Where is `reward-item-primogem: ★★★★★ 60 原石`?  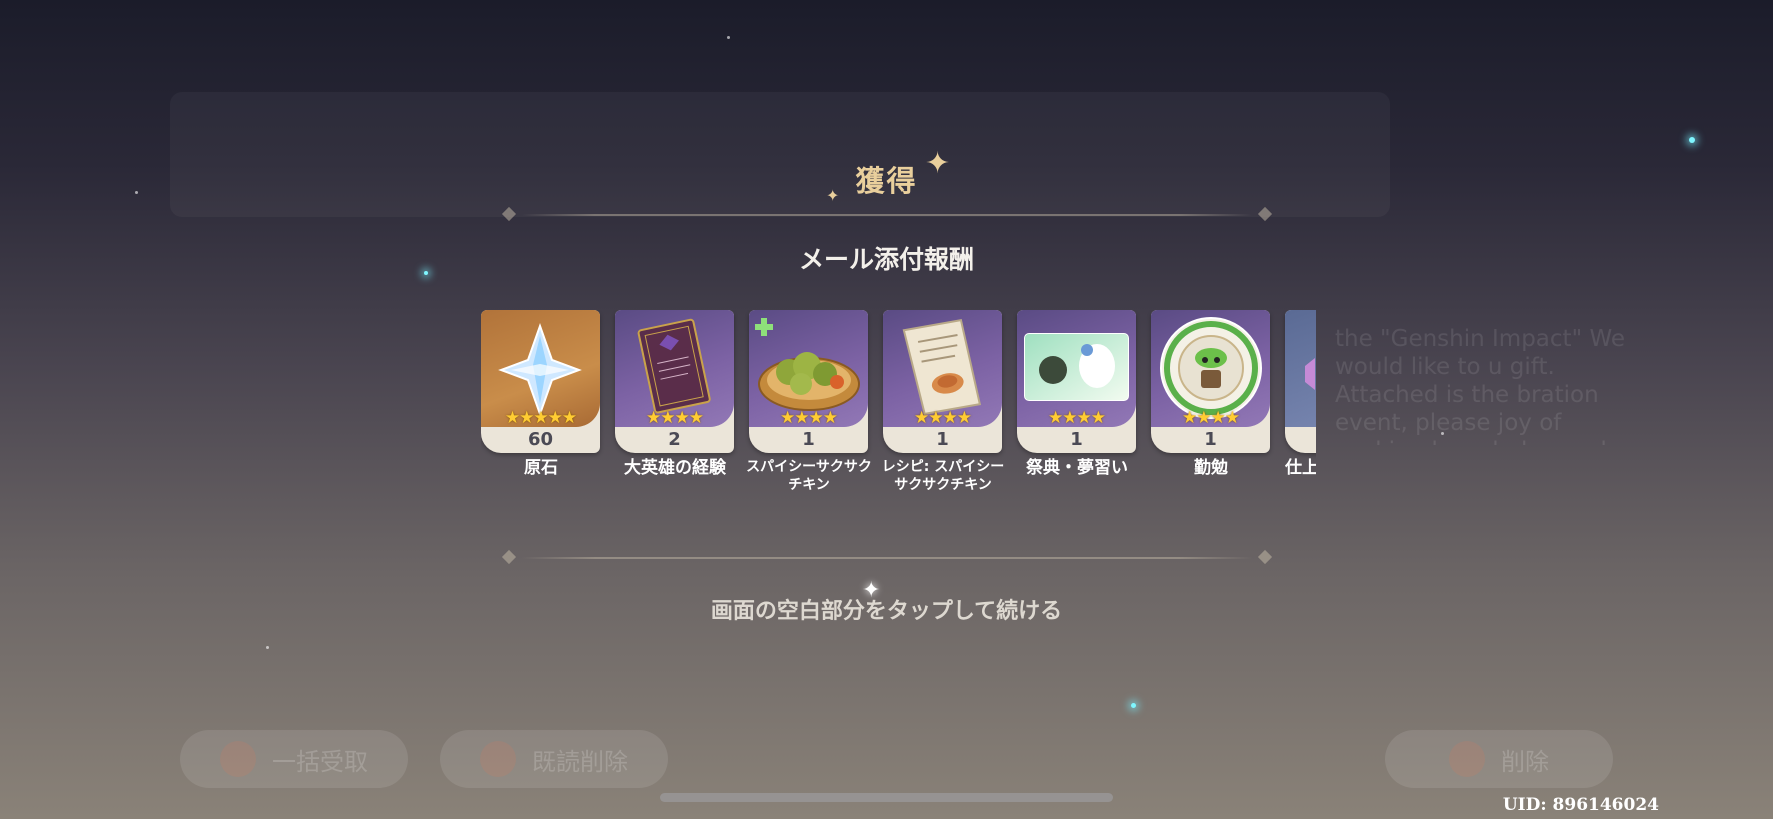 reward-item-primogem: ★★★★★ 60 原石 is located at coordinates (540, 394).